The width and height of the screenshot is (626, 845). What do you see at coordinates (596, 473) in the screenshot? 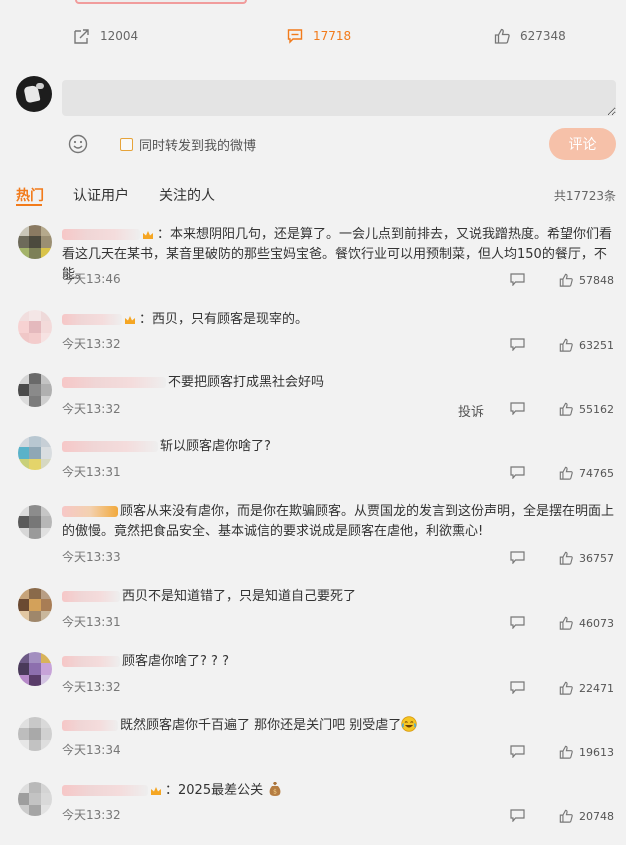
I see `comment-like-count: 74765` at bounding box center [596, 473].